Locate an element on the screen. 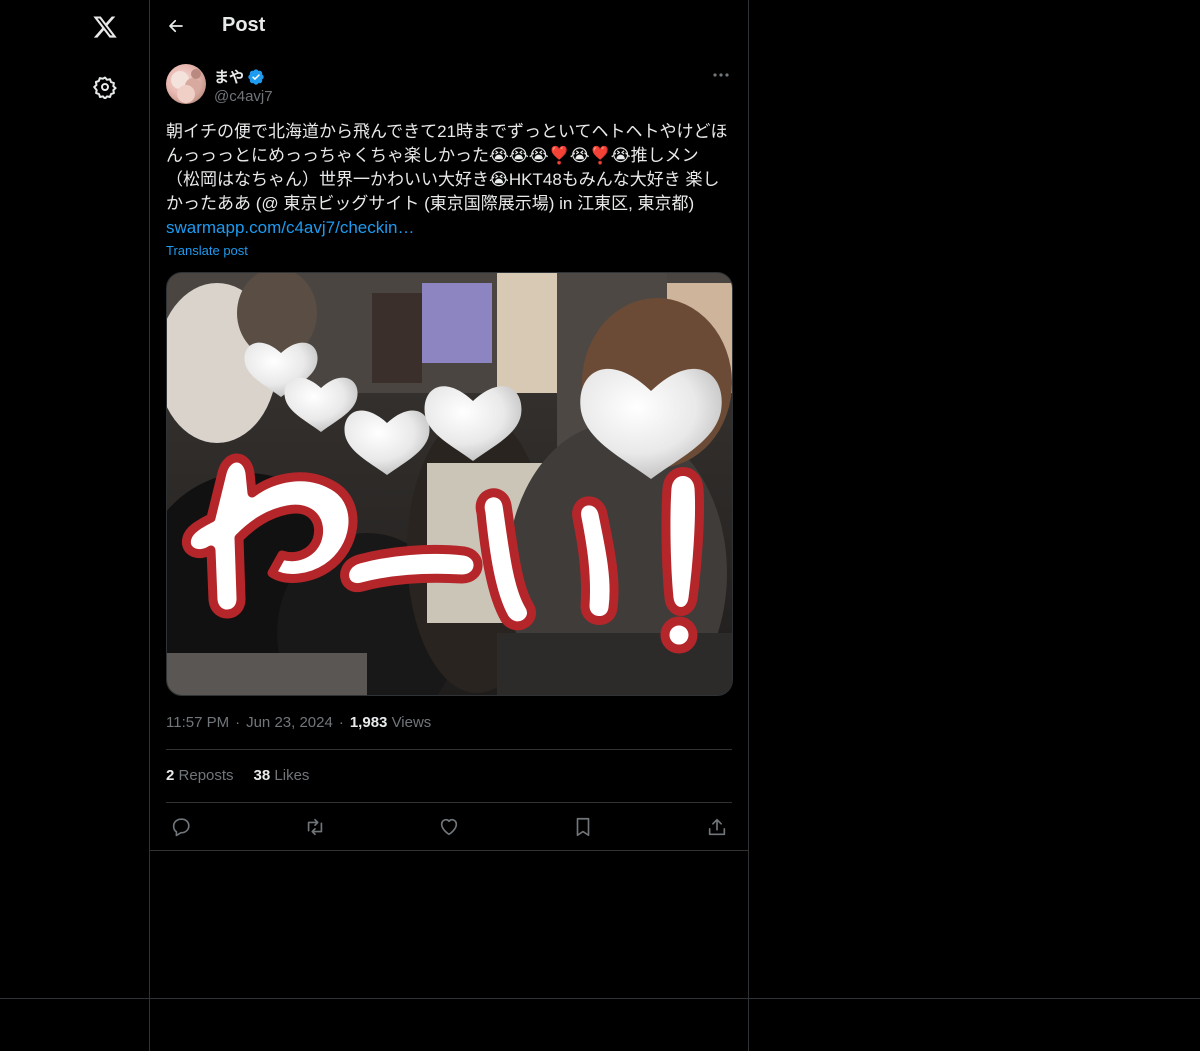 Image resolution: width=1200 pixels, height=1051 pixels. reply-icon is located at coordinates (181, 827).